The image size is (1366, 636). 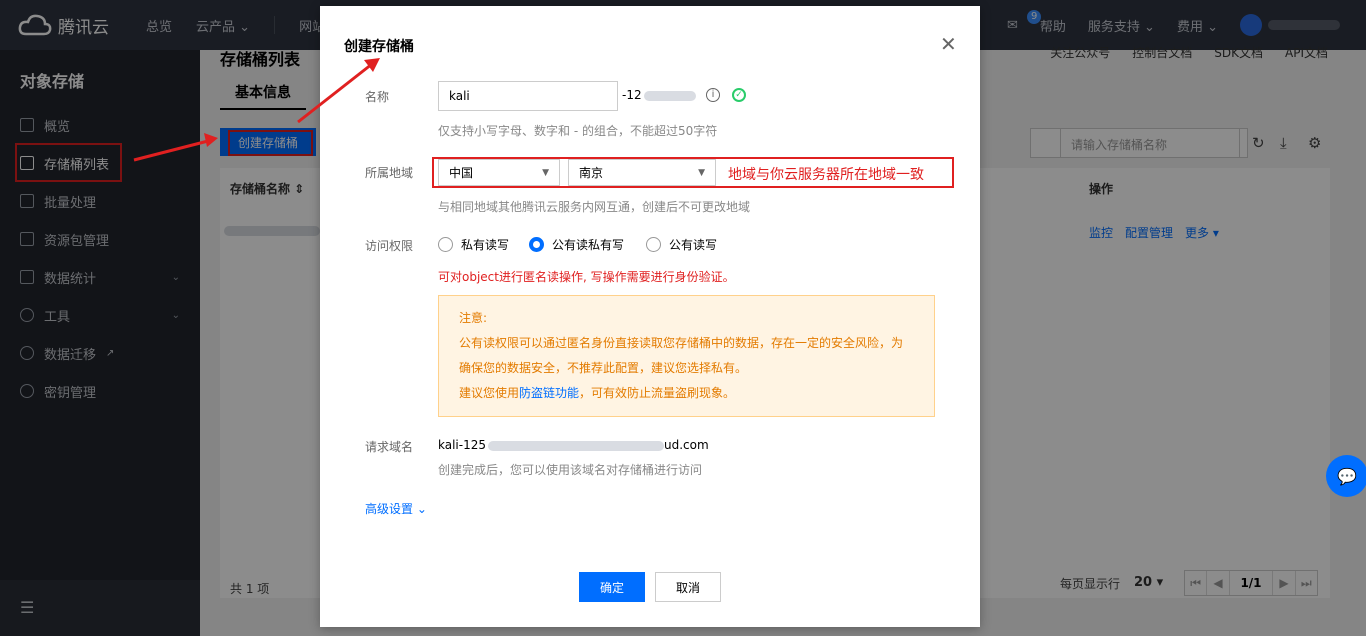 I want to click on arrow-to-create, so click(x=173, y=150).